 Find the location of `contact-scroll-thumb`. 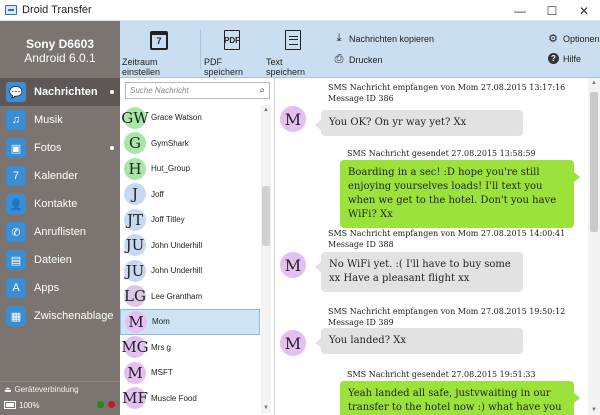

contact-scroll-thumb is located at coordinates (266, 216).